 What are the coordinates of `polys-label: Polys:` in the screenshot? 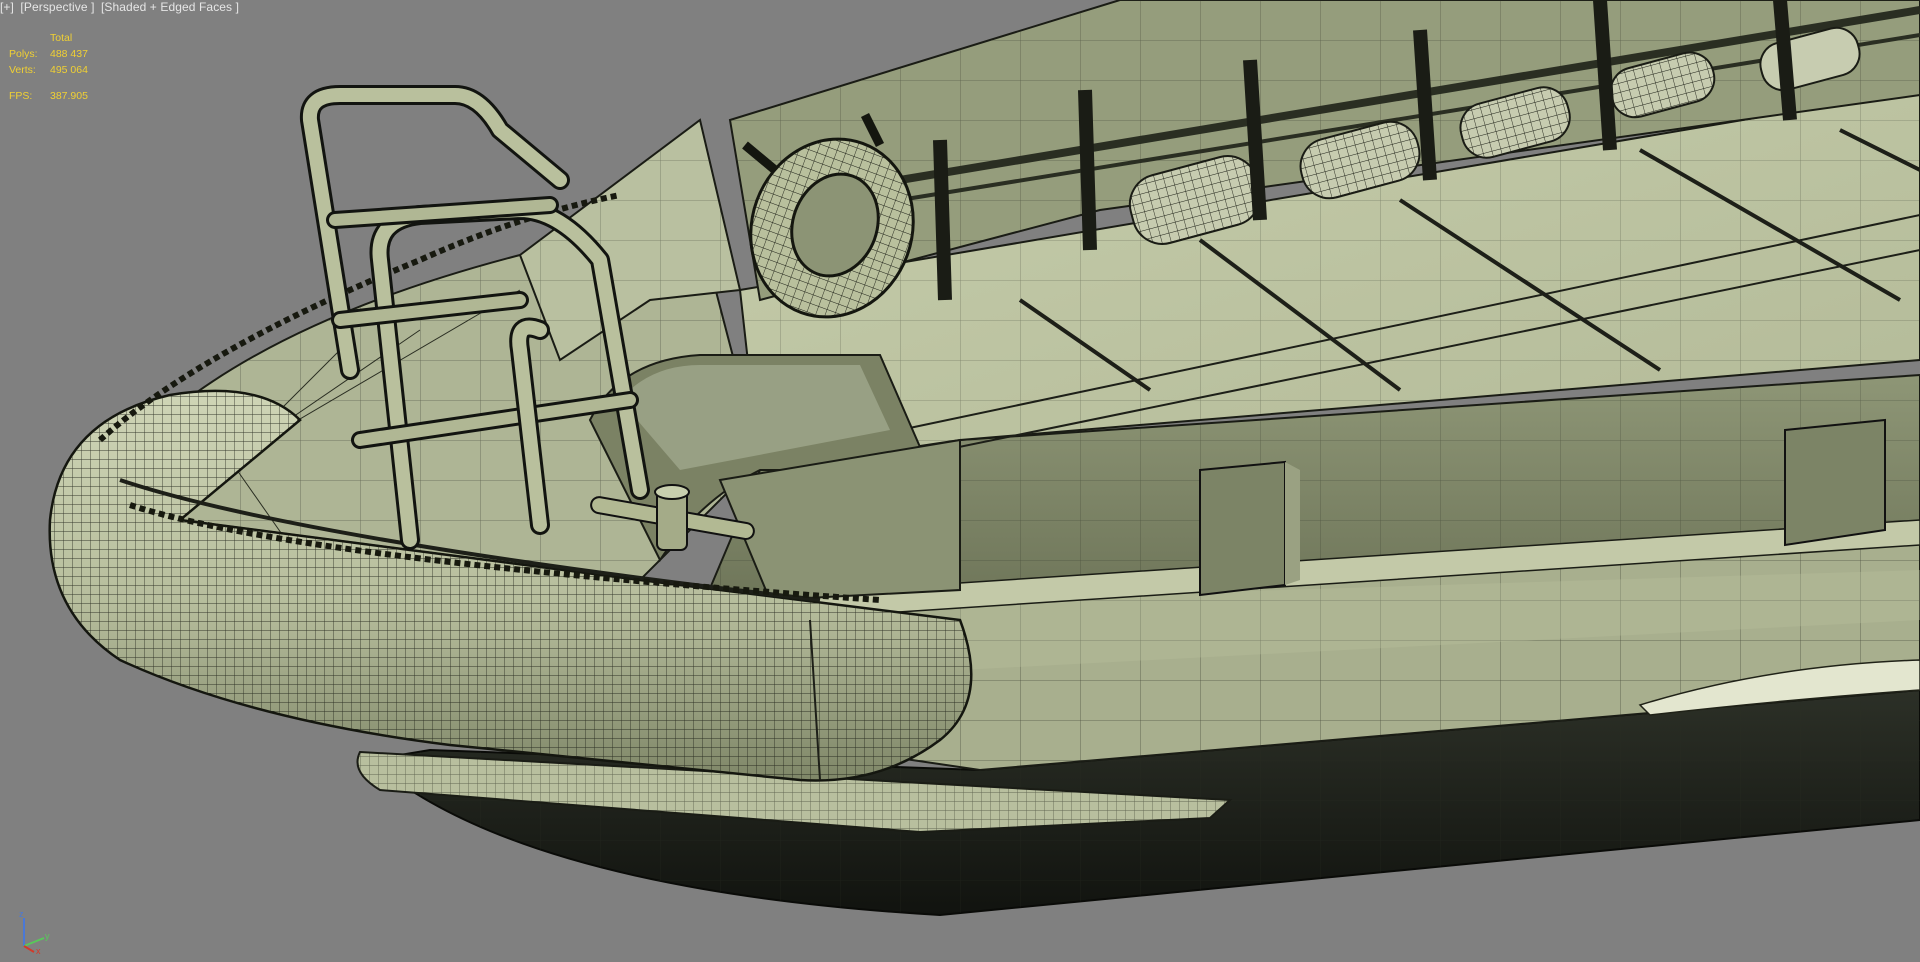 It's located at (23, 54).